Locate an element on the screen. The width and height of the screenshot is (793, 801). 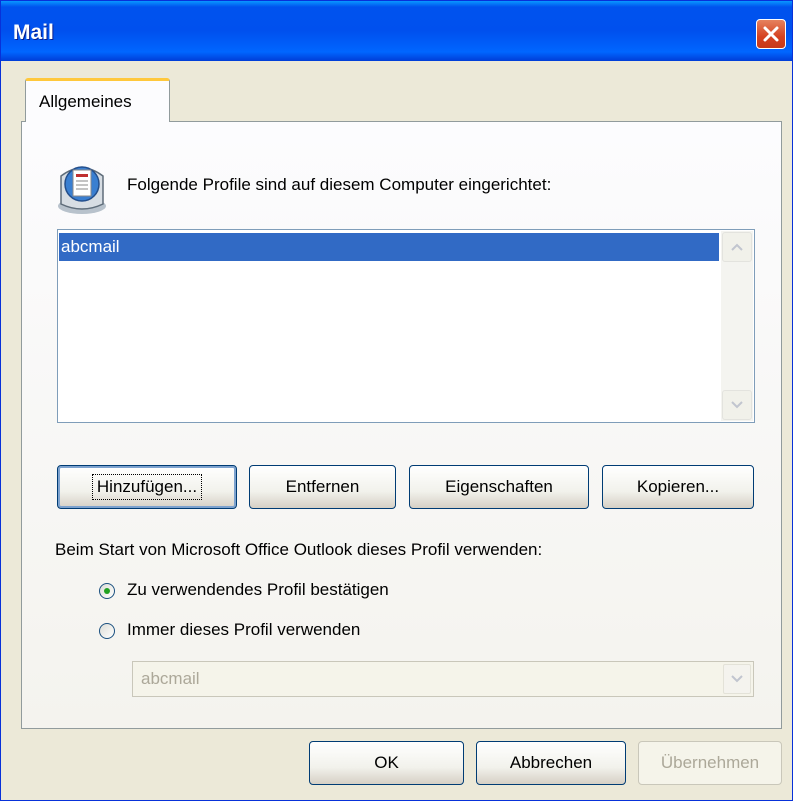
radio-selected-dot is located at coordinates (107, 591).